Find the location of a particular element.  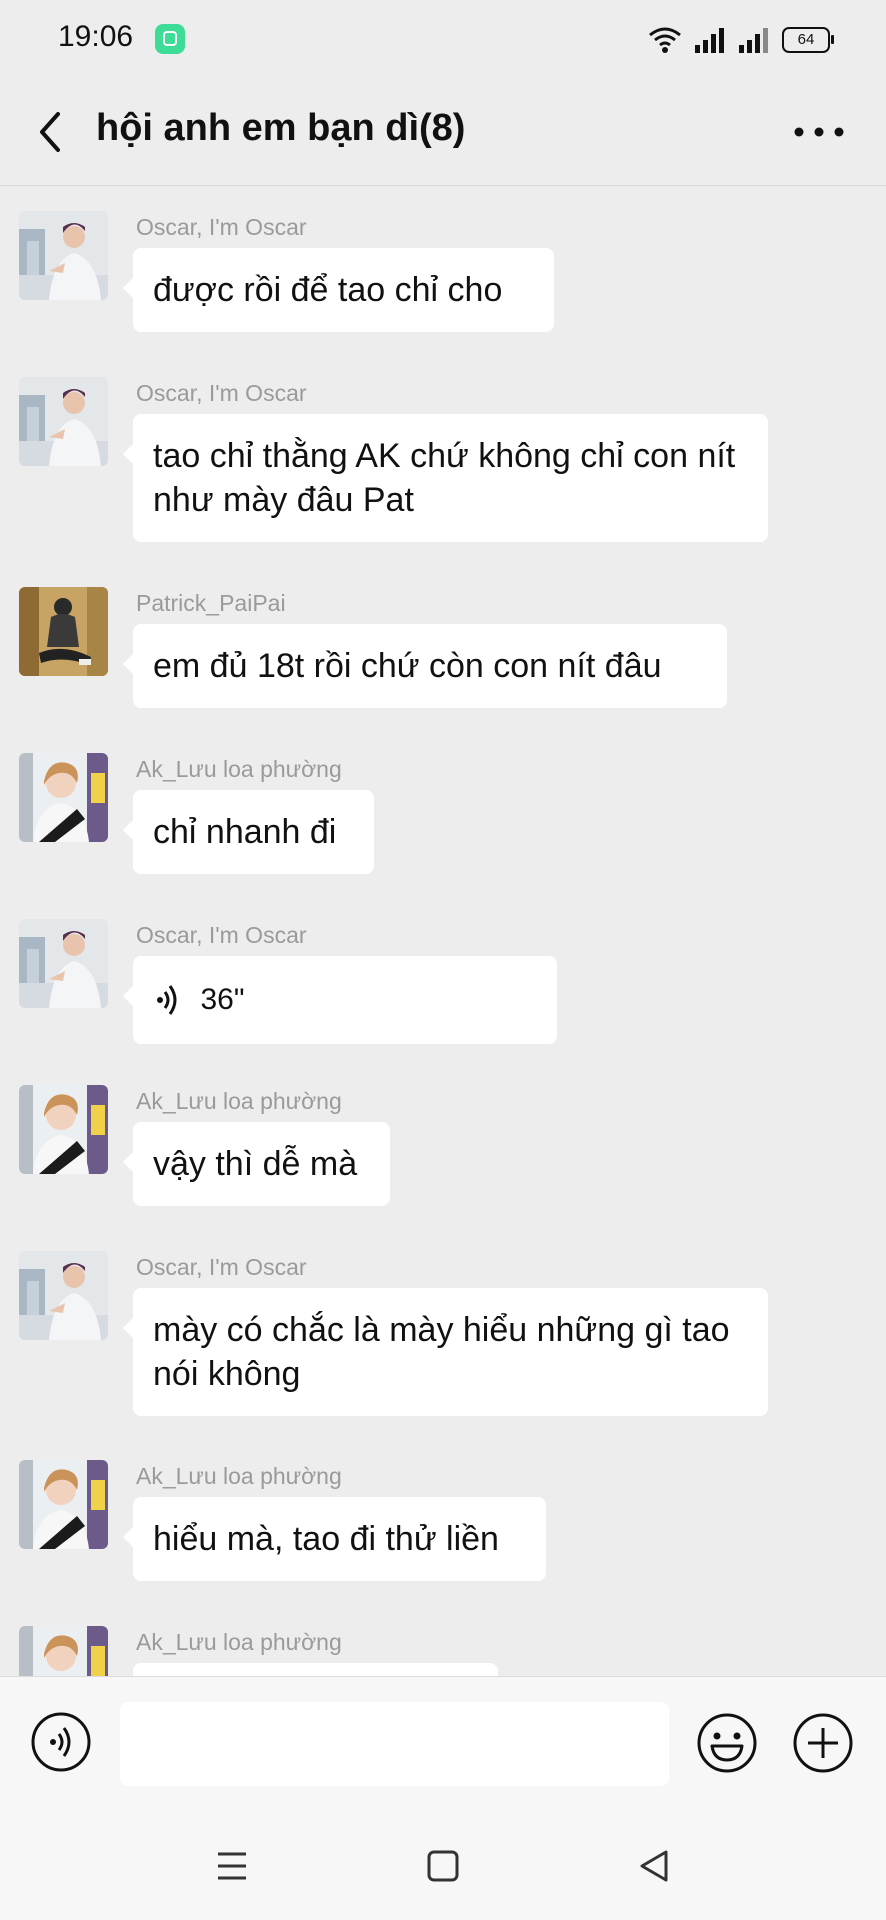

message-text: vậy thì dễ mà is located at coordinates (255, 1164).